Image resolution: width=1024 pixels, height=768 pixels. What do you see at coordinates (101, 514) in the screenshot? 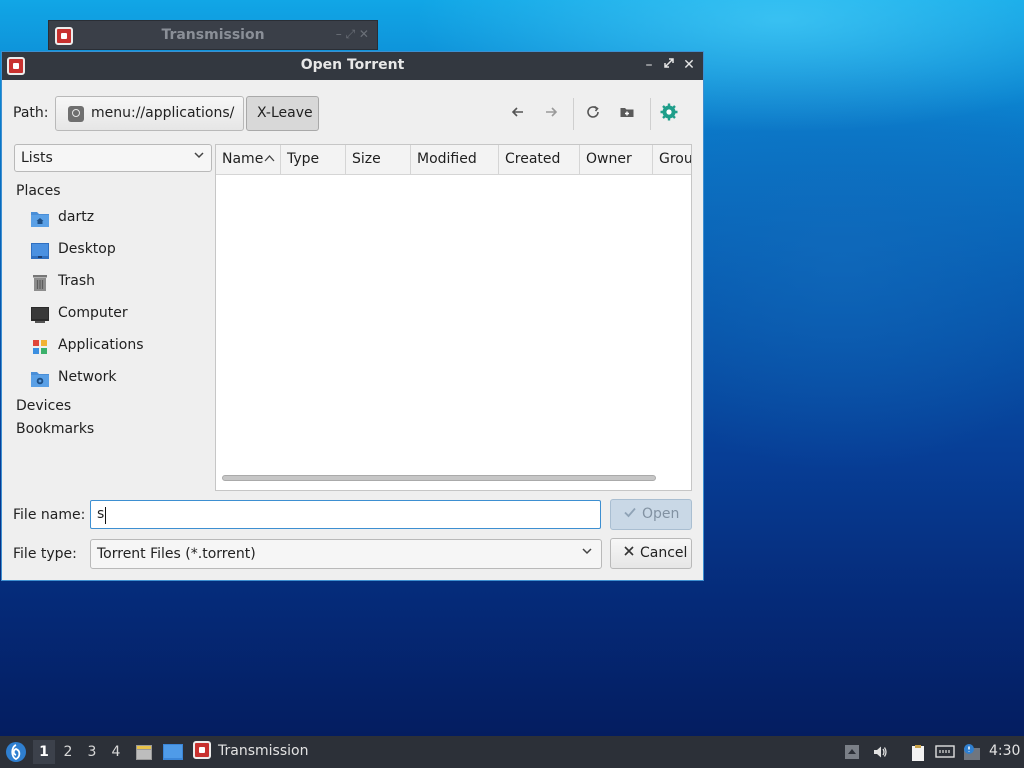
I see `filename-value: s` at bounding box center [101, 514].